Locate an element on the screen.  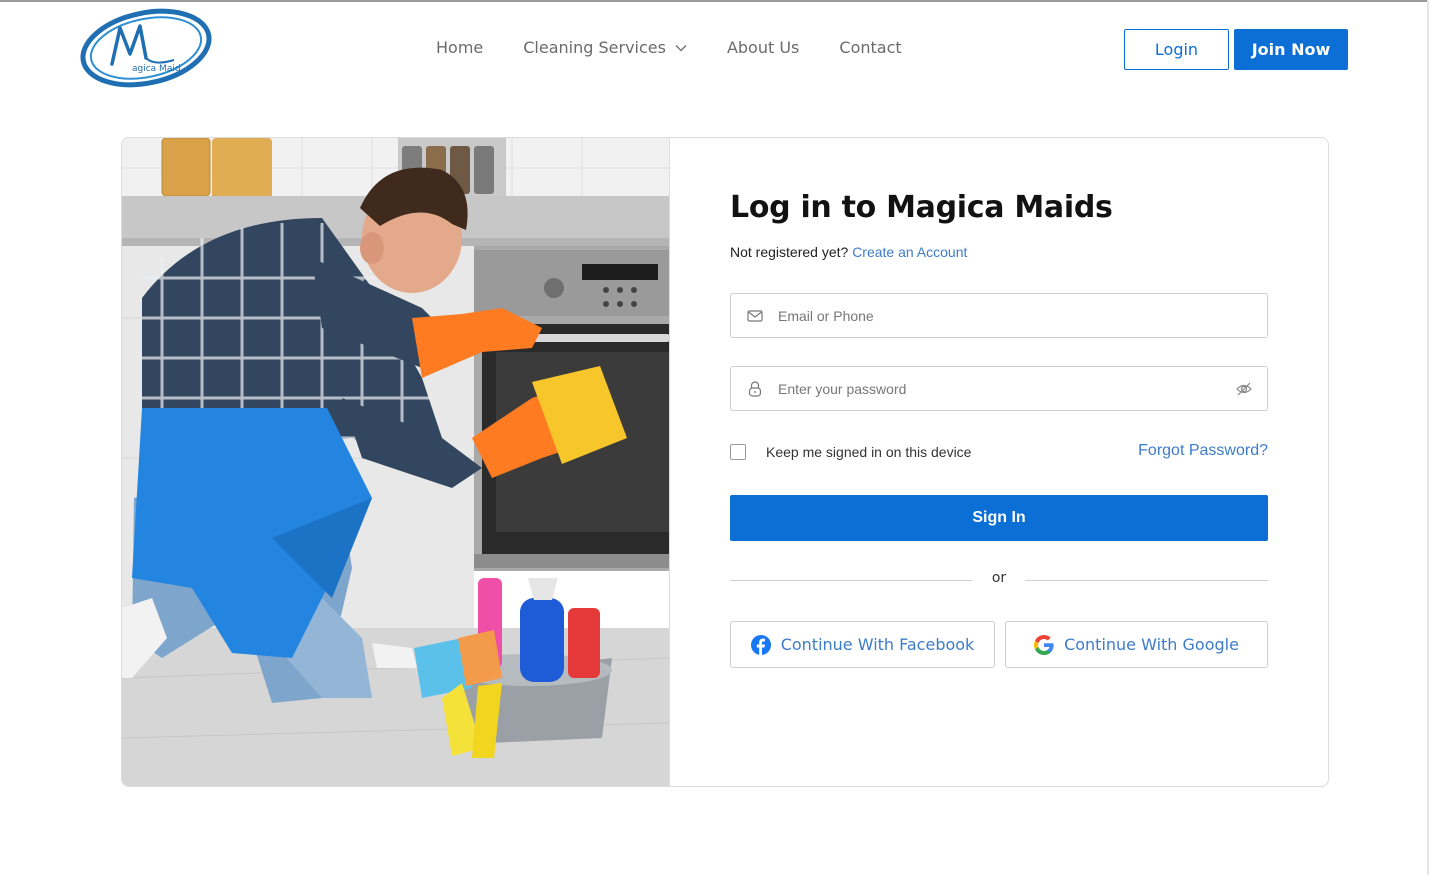
nav-cleaning-services-label: Cleaning Services is located at coordinates (594, 47).